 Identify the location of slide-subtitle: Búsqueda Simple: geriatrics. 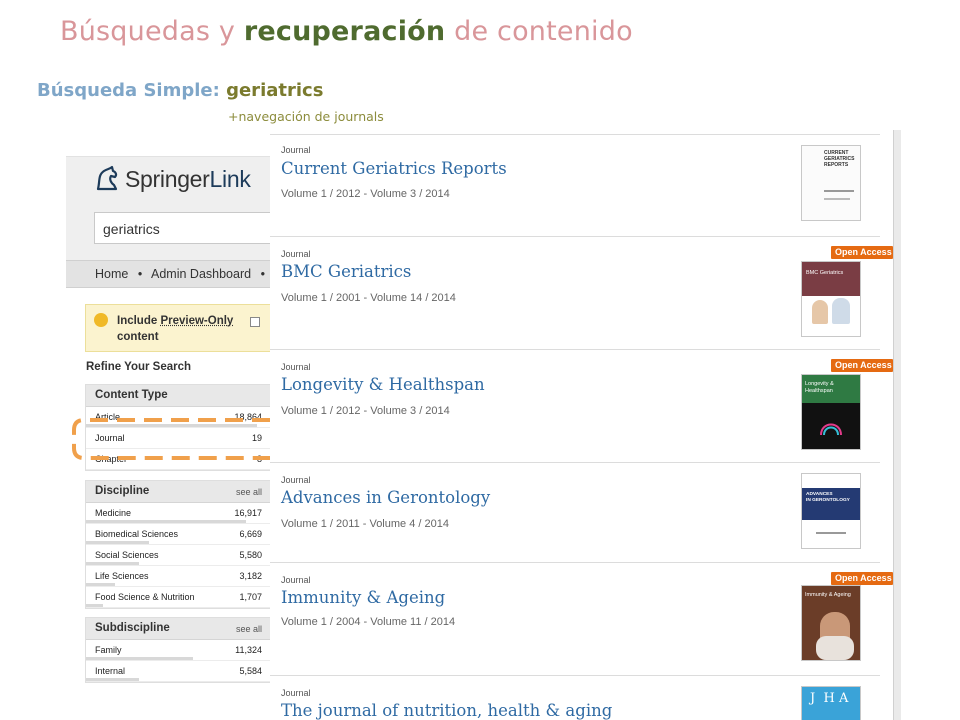
(180, 90).